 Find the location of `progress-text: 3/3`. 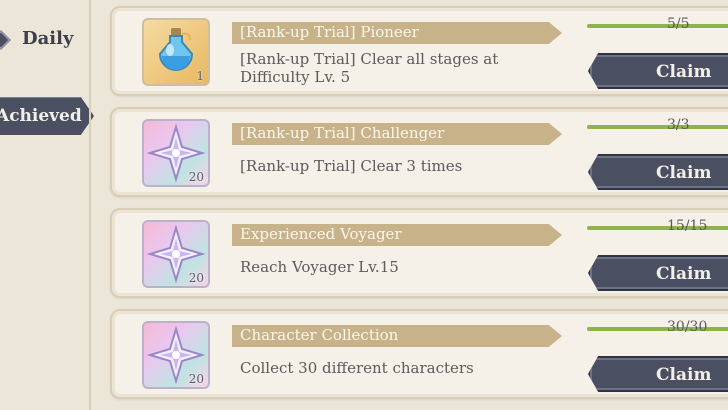

progress-text: 3/3 is located at coordinates (678, 125).